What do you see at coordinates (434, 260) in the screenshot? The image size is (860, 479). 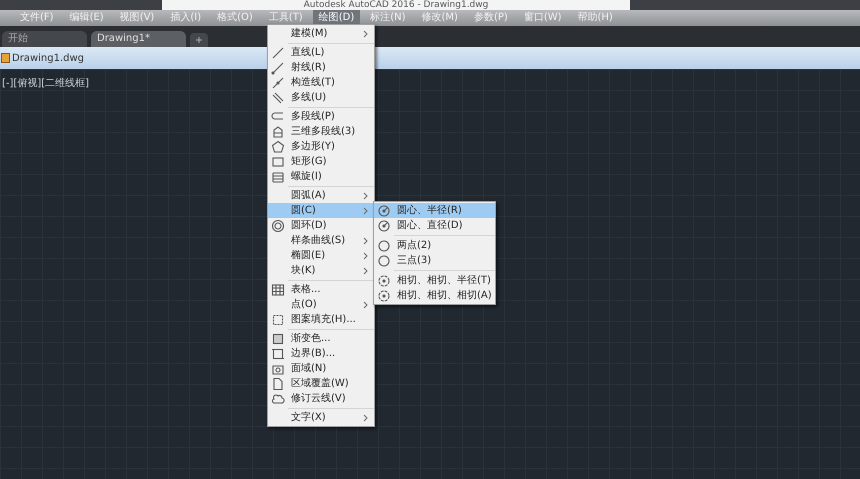 I see `menu-item: 三点(3)` at bounding box center [434, 260].